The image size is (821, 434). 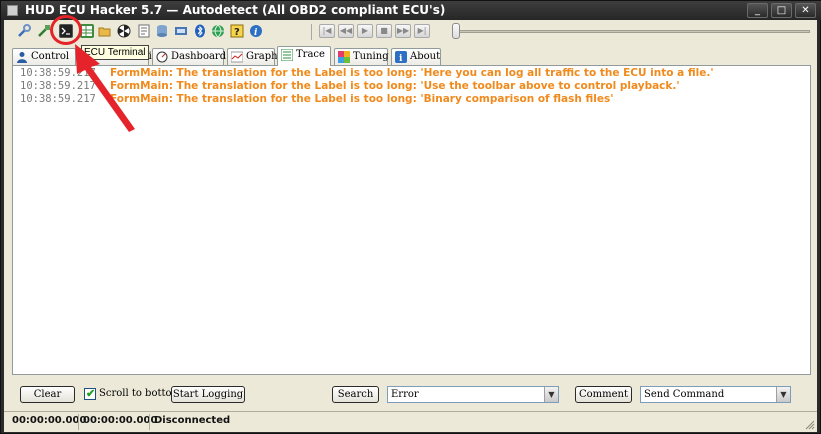 I want to click on annotation-arrow-icon, so click(x=105, y=88).